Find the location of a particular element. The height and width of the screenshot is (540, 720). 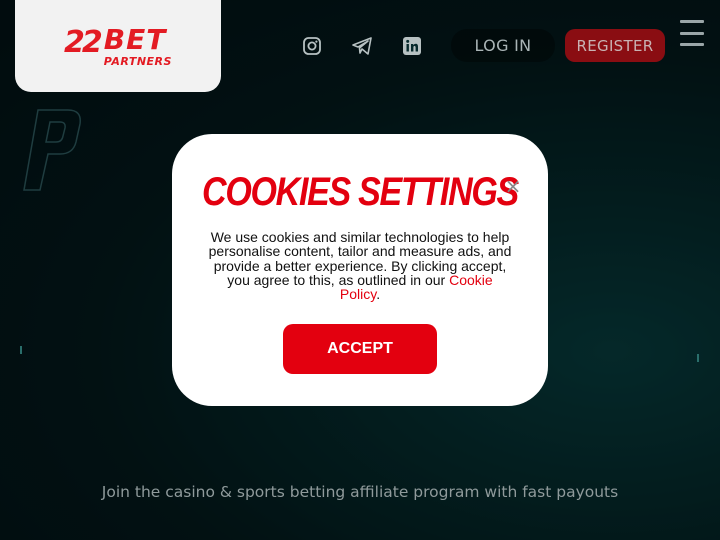

accept-button: ACCEPT is located at coordinates (360, 349).